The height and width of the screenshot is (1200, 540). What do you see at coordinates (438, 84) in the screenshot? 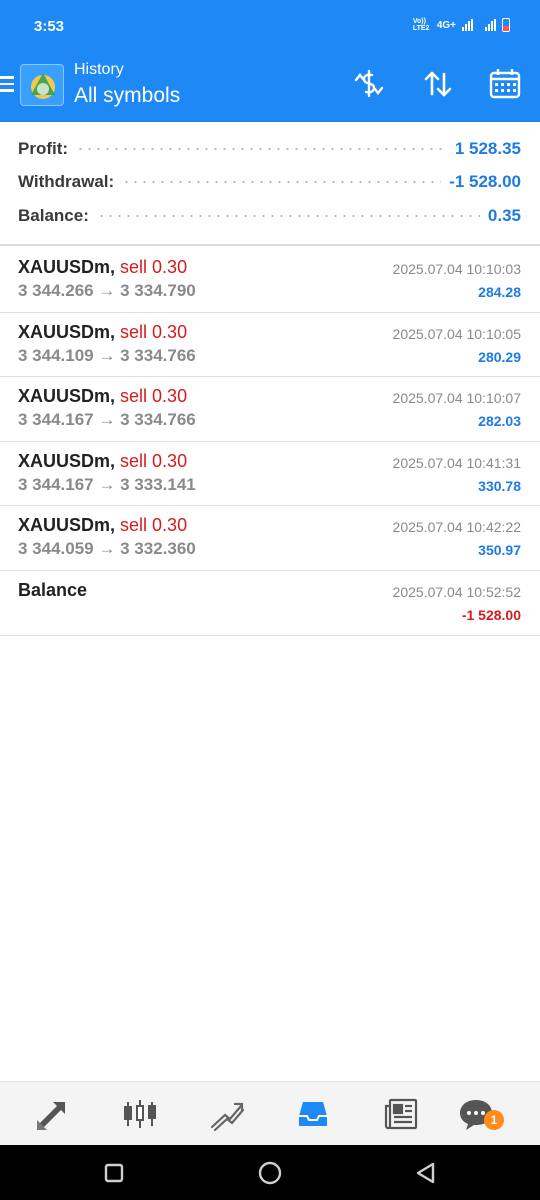
I see `sort-icon` at bounding box center [438, 84].